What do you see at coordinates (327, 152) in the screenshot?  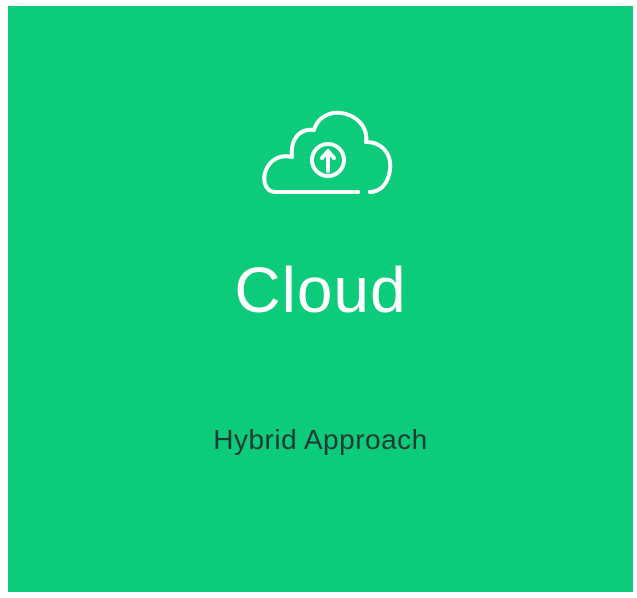 I see `cloud-upload-icon` at bounding box center [327, 152].